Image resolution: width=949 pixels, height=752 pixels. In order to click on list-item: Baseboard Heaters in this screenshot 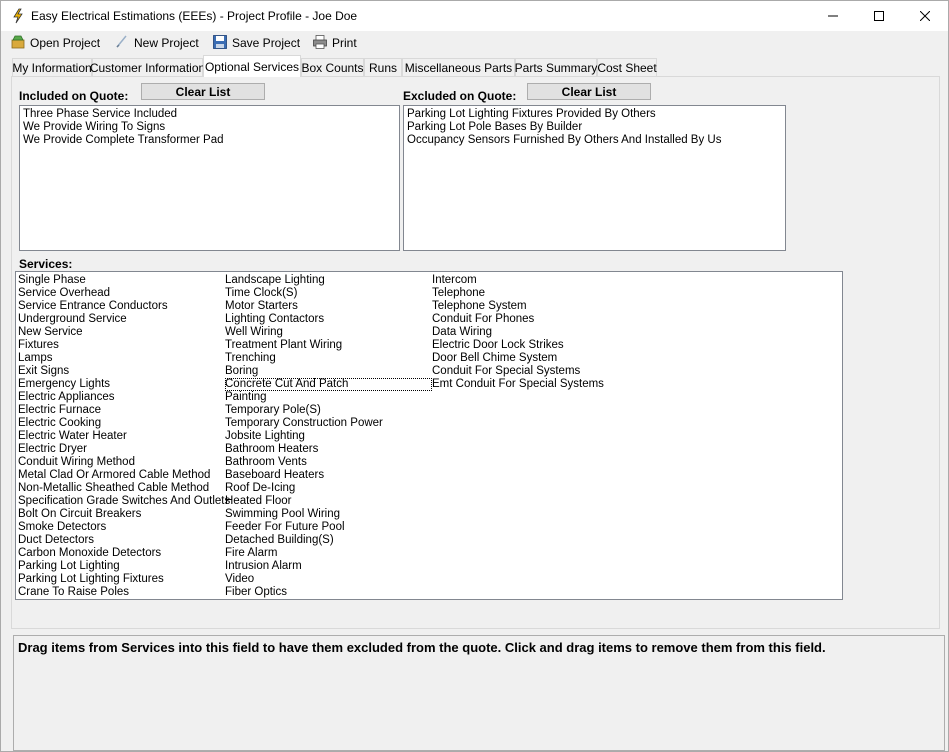, I will do `click(328, 475)`.